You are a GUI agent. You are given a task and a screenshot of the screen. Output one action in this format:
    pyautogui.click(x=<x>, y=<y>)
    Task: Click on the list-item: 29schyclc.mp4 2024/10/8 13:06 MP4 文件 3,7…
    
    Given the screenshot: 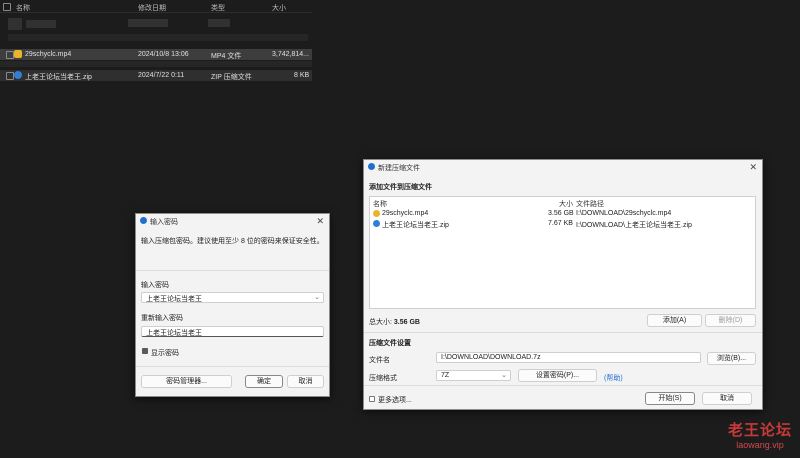 What is the action you would take?
    pyautogui.click(x=156, y=54)
    